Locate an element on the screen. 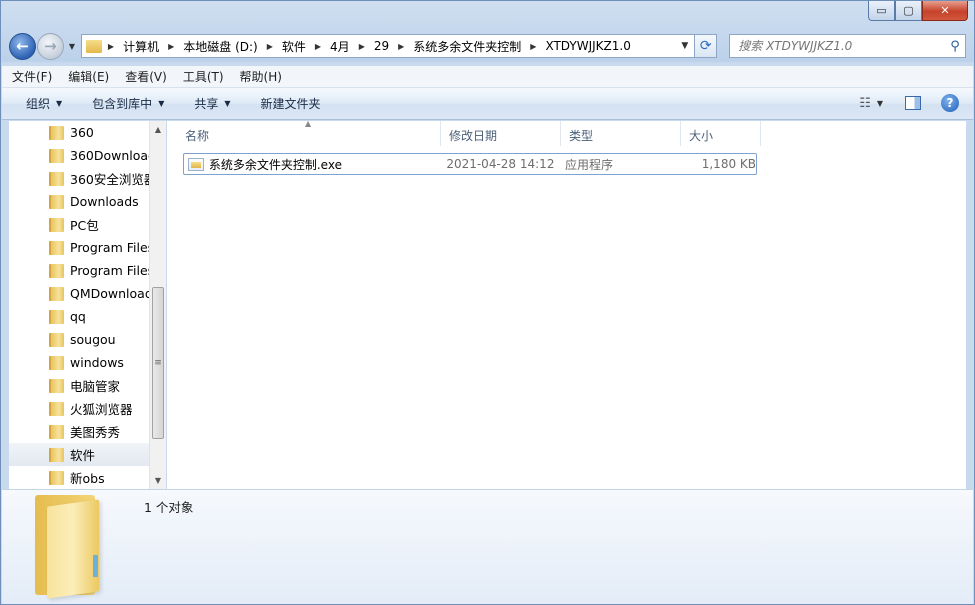 The height and width of the screenshot is (605, 975). column-header: ▲ 名称 修改日期 类型 大小 is located at coordinates (566, 132).